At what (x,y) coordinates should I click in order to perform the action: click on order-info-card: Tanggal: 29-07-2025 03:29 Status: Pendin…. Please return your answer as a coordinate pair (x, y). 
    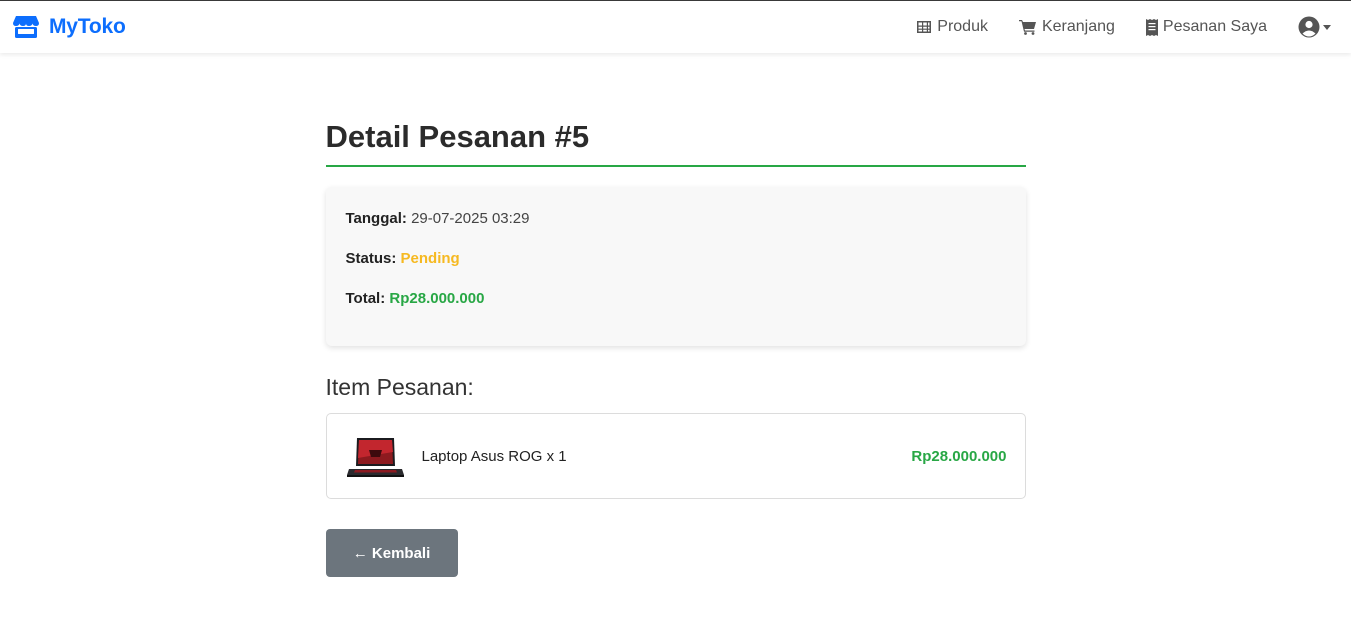
    Looking at the image, I should click on (675, 266).